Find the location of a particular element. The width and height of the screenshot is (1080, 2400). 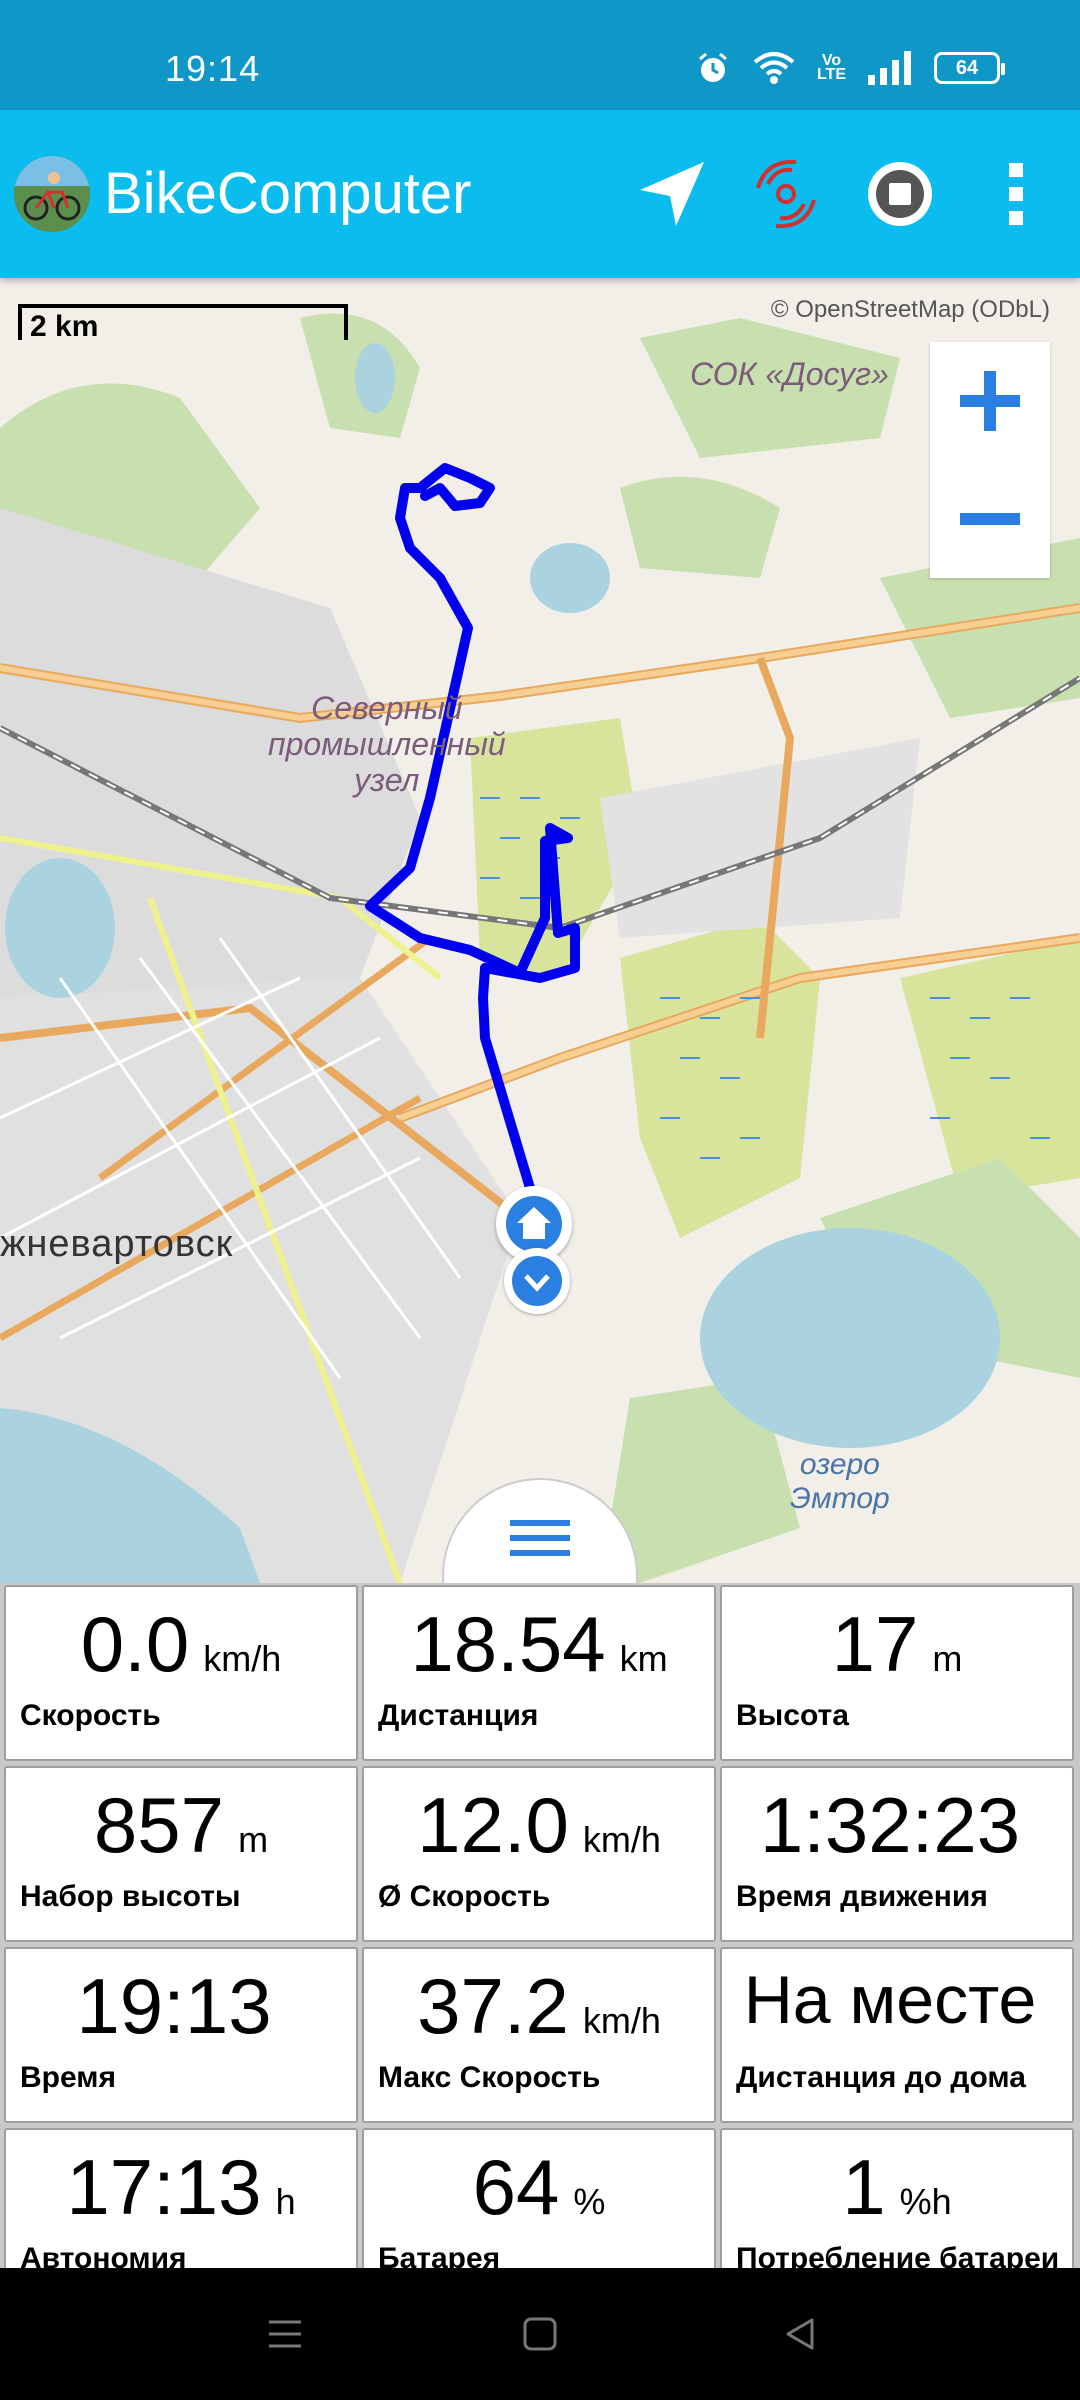

recents-button is located at coordinates (285, 2334).